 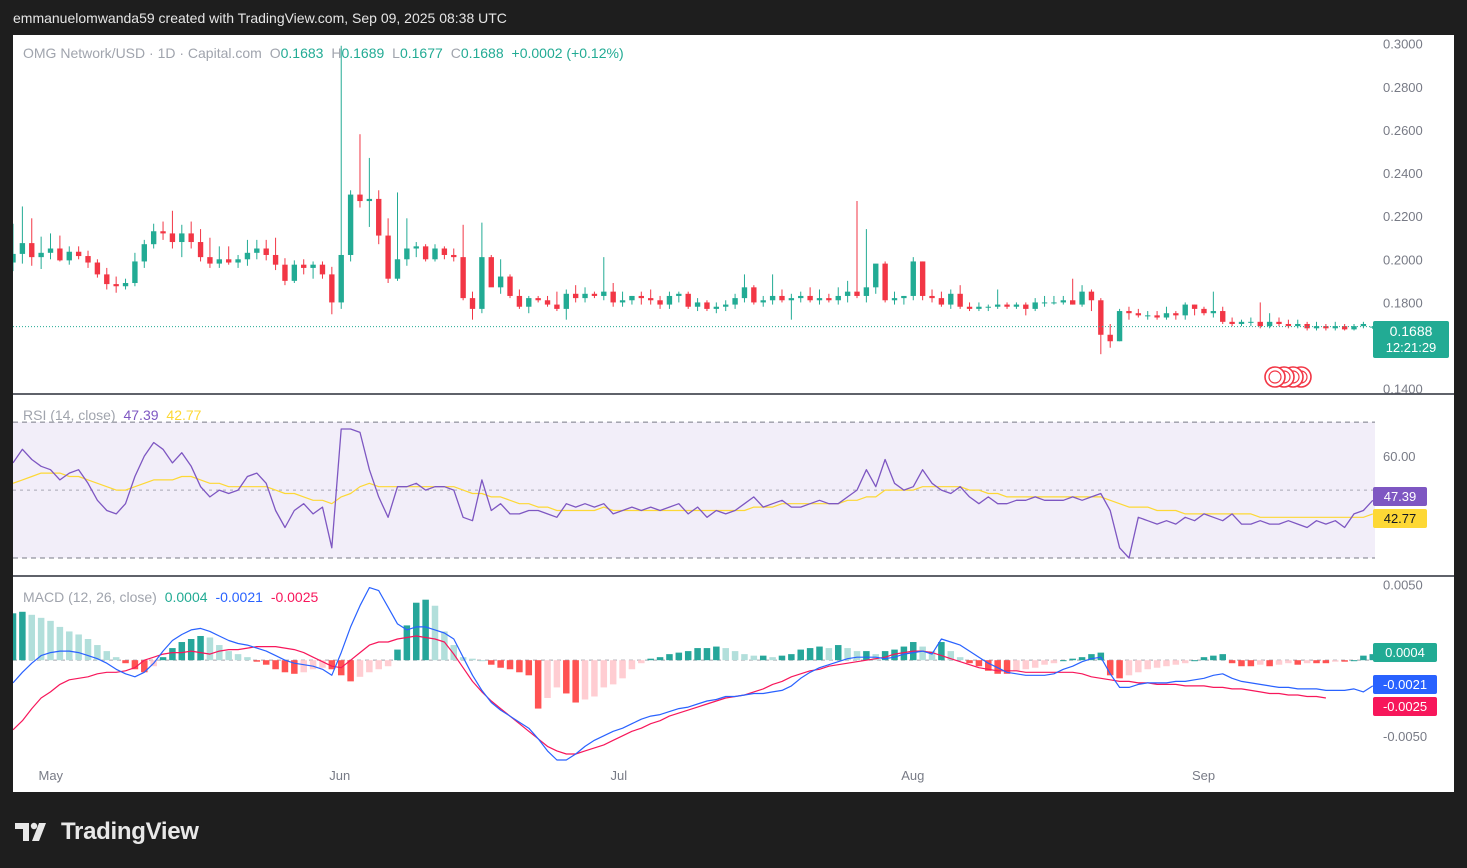 I want to click on price-axis-tick: 0.1400, so click(x=1403, y=389).